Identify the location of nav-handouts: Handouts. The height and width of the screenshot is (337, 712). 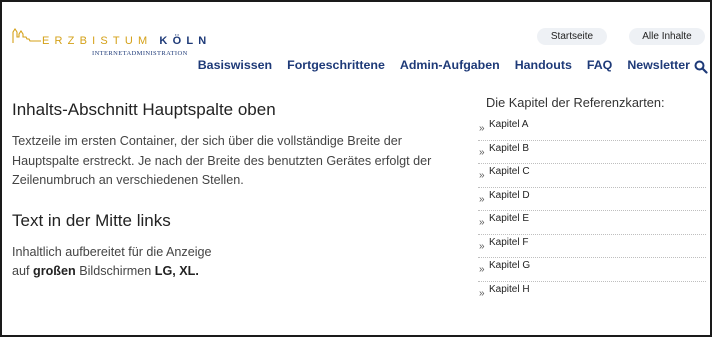
(543, 65).